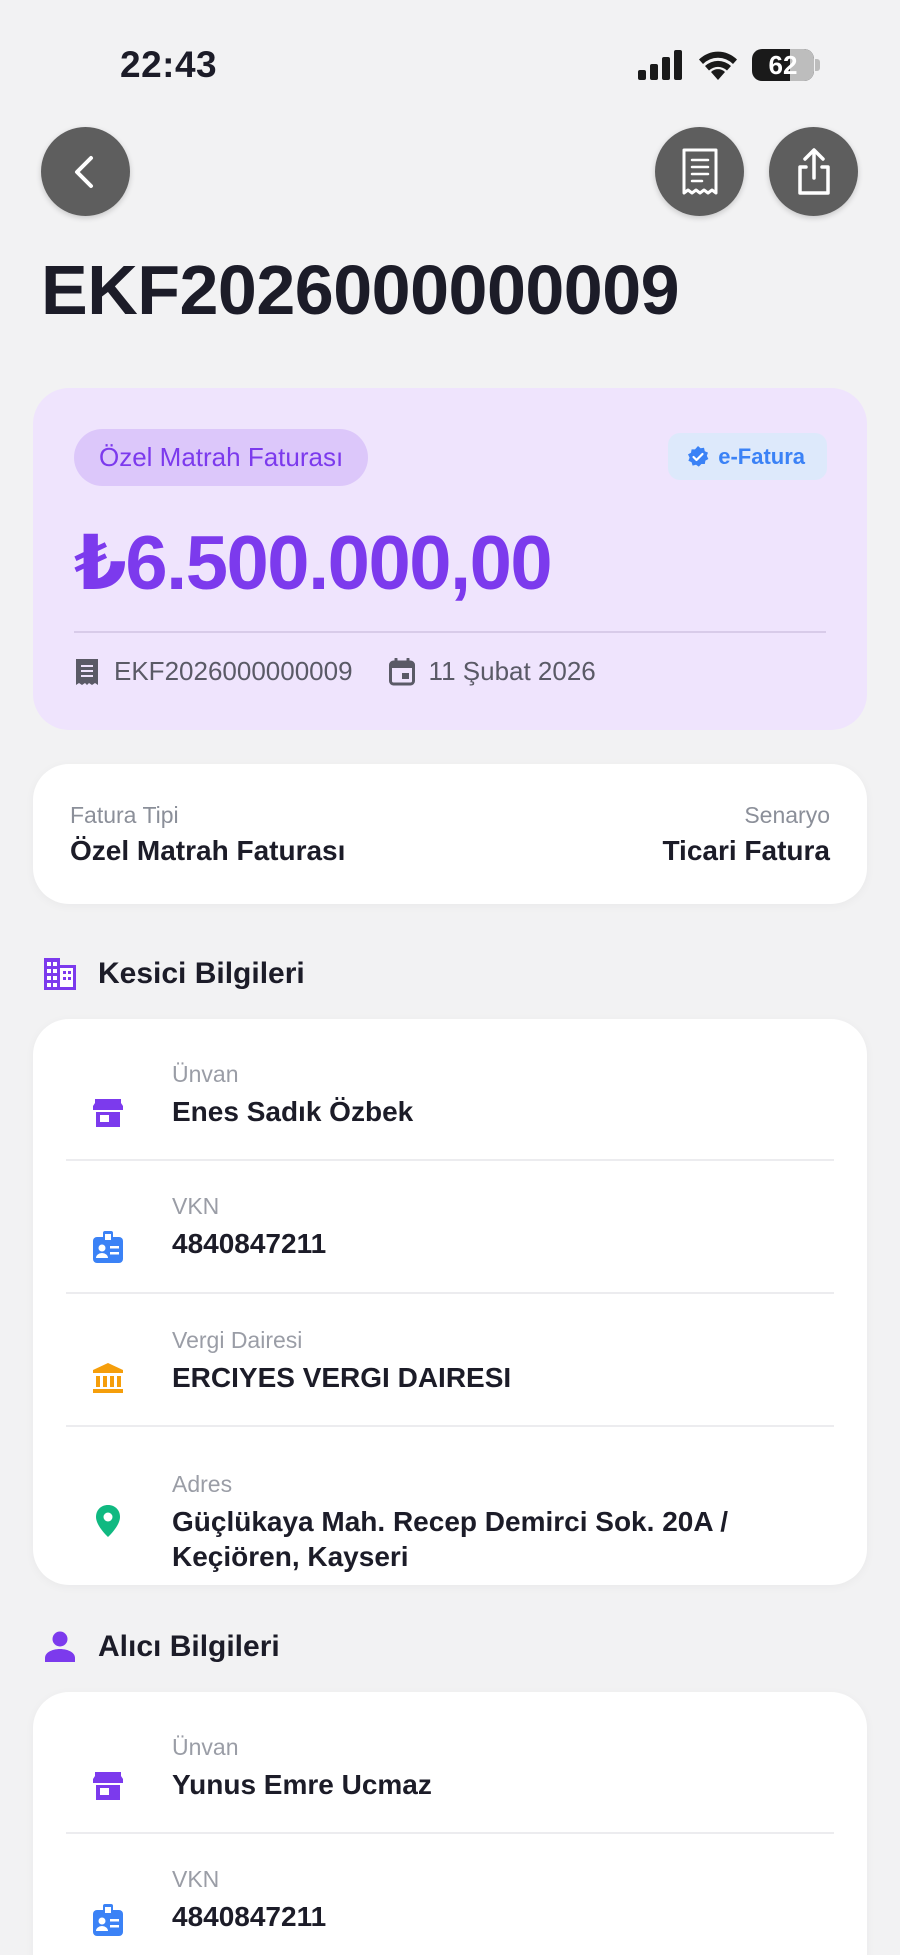 This screenshot has width=900, height=1955. I want to click on share-button, so click(813, 171).